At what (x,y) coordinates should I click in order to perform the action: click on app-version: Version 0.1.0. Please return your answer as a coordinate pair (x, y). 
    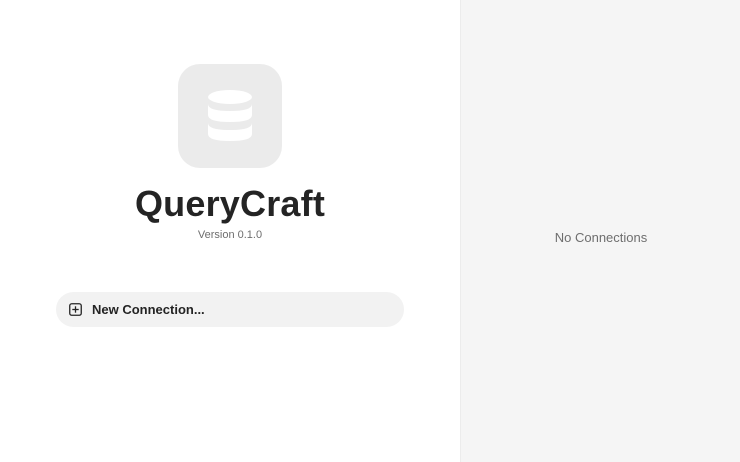
    Looking at the image, I should click on (230, 235).